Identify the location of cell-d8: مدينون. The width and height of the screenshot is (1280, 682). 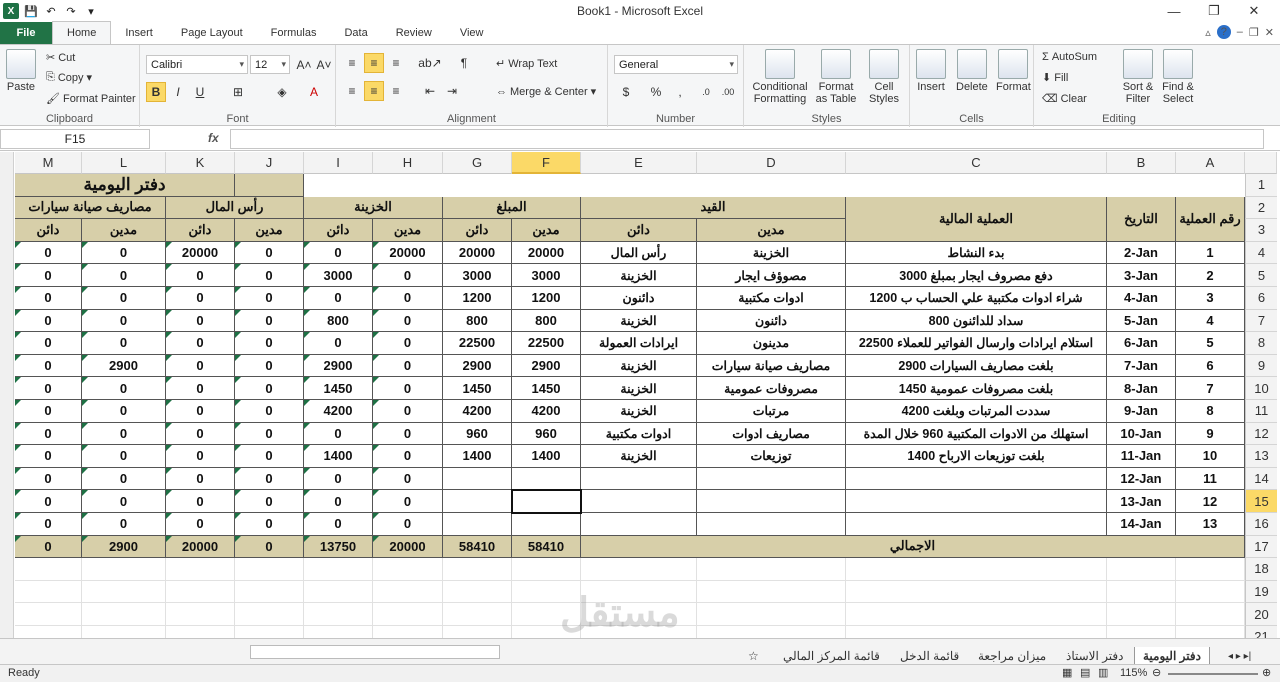
(771, 343).